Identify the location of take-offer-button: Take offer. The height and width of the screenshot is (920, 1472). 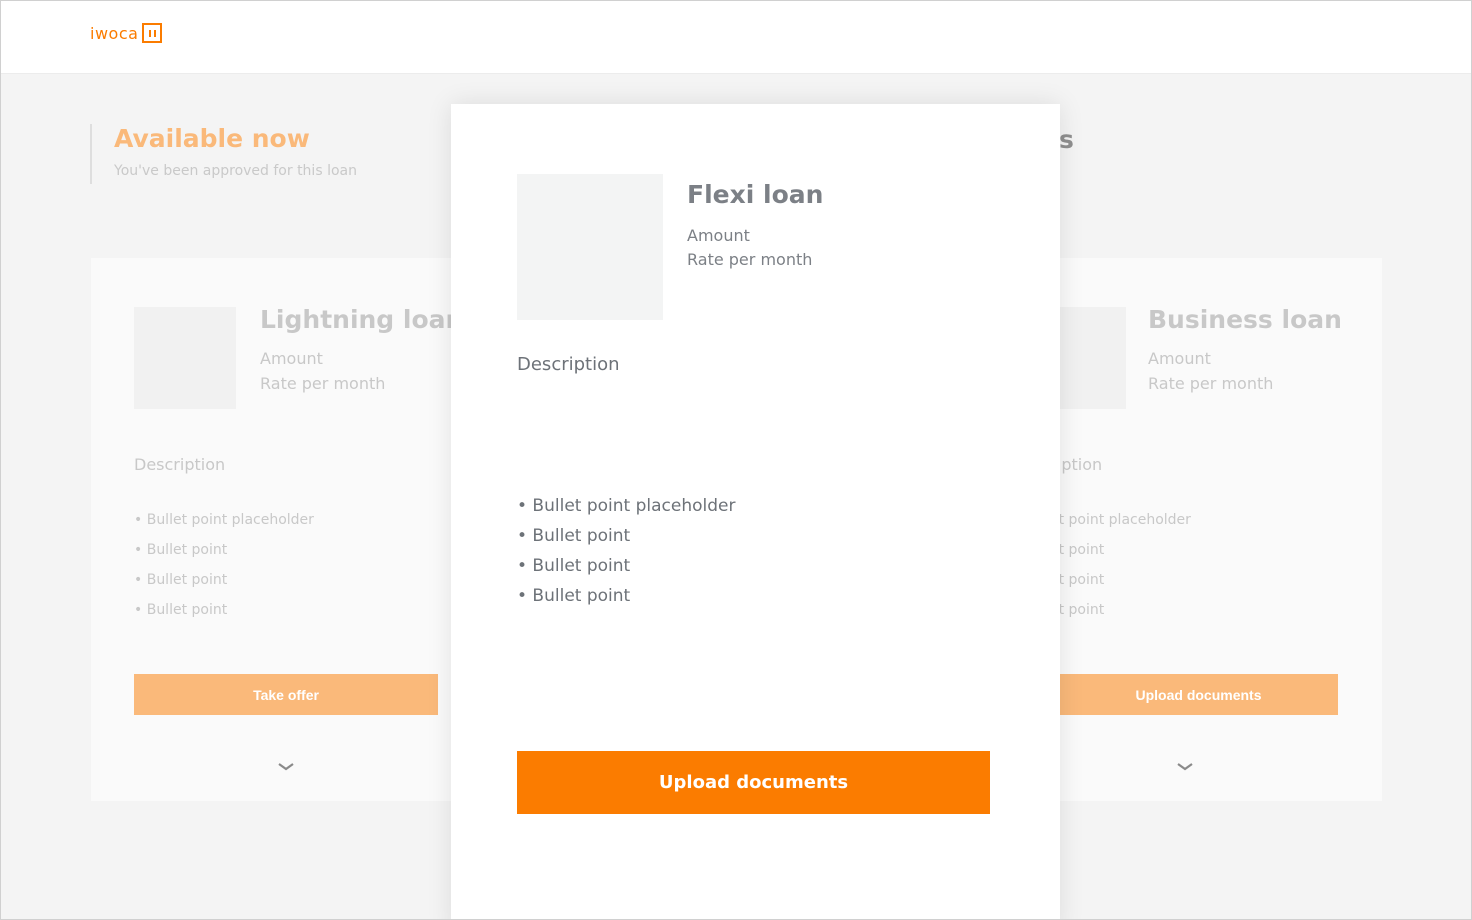
(286, 694).